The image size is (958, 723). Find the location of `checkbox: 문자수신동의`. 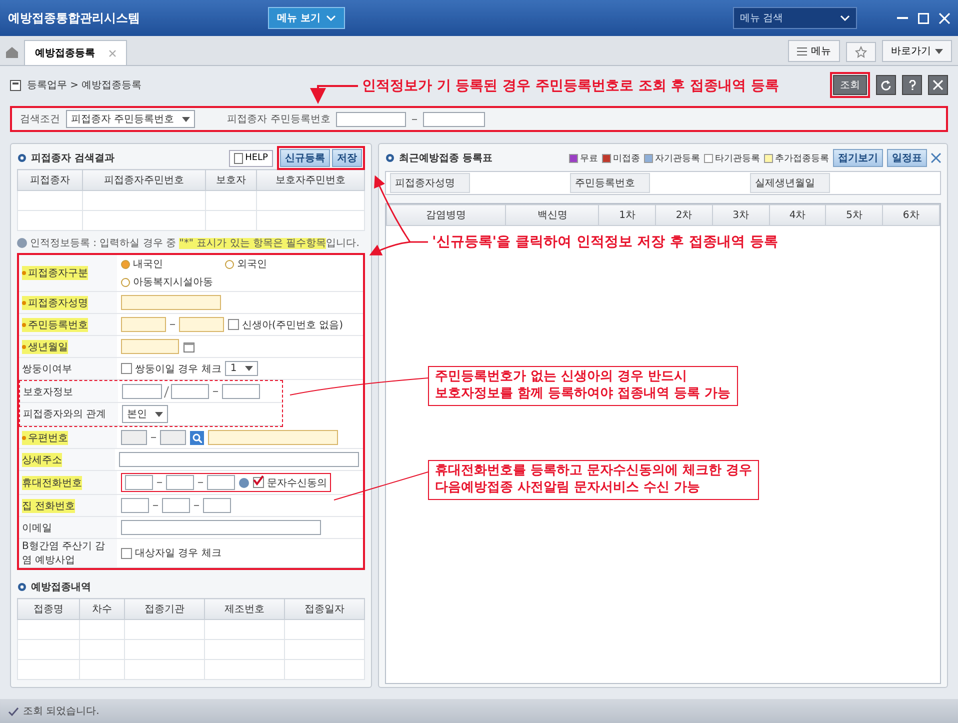

checkbox: 문자수신동의 is located at coordinates (290, 483).